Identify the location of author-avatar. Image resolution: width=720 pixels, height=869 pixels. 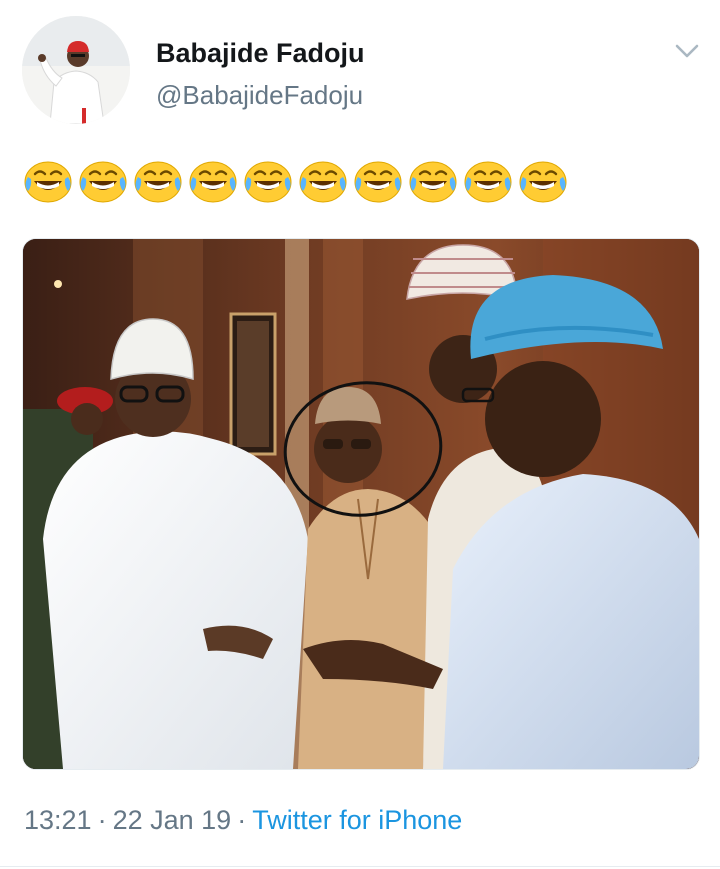
(76, 70).